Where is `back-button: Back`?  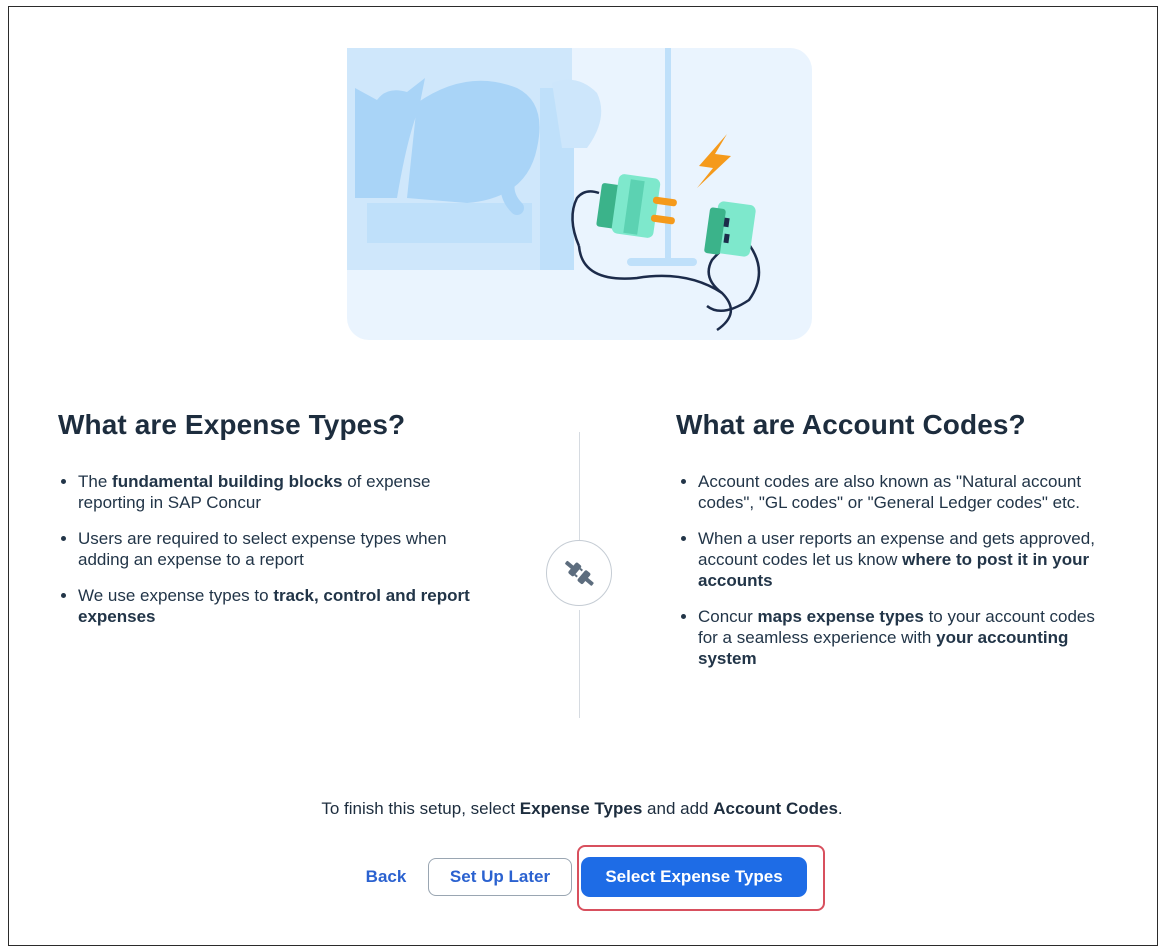
back-button: Back is located at coordinates (386, 877).